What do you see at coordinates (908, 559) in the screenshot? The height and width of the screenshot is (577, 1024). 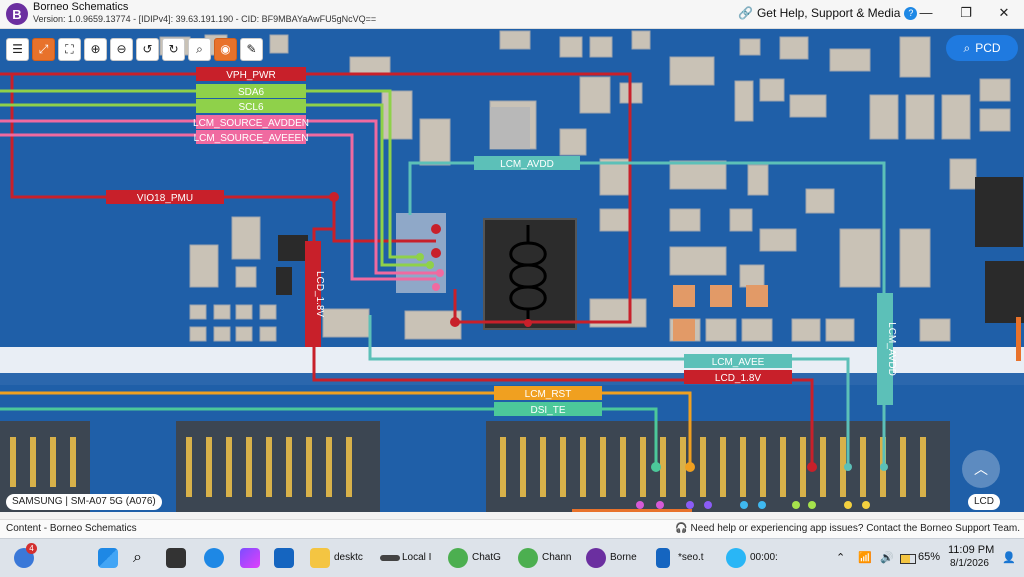 I see `battery-icon` at bounding box center [908, 559].